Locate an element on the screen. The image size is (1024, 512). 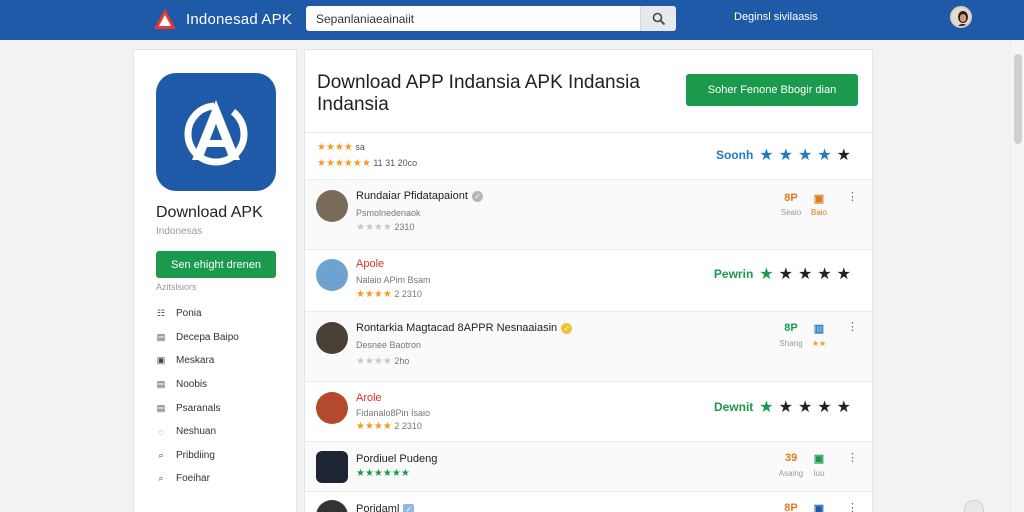
brand-name: Indonesad APK is located at coordinates (239, 19).